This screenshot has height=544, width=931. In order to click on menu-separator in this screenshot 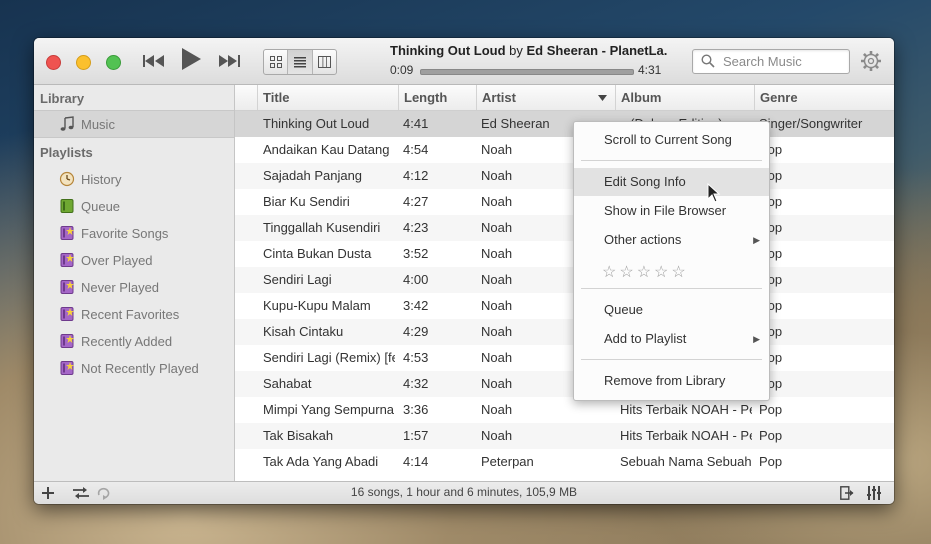, I will do `click(671, 359)`.